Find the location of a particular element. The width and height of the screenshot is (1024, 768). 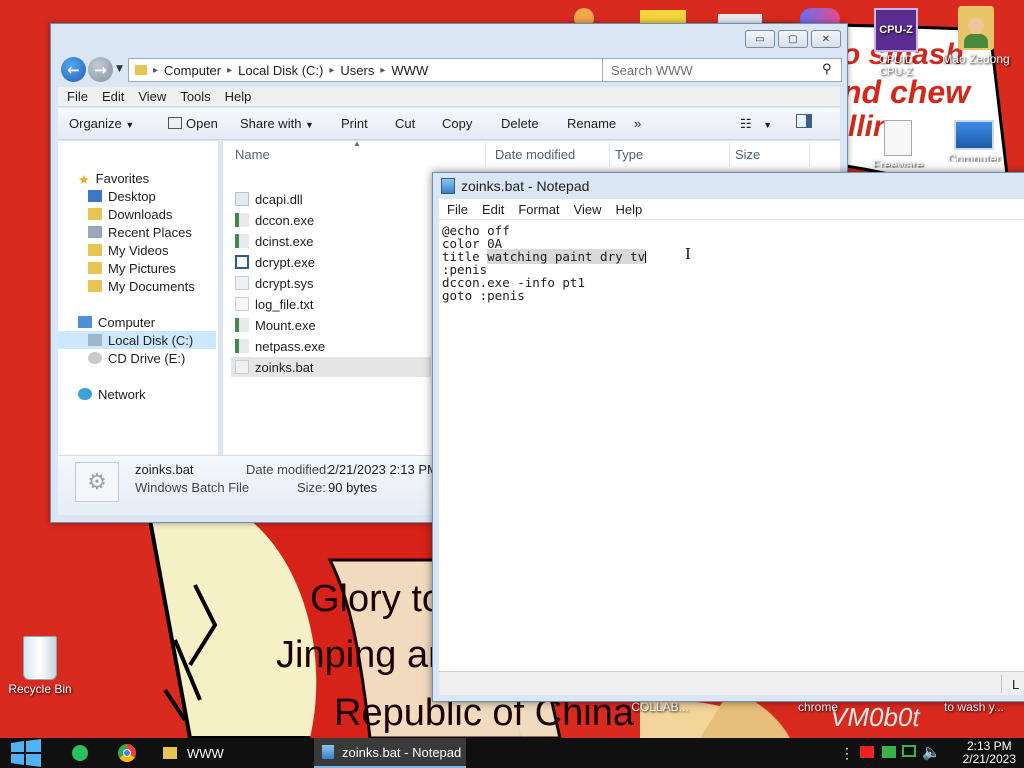

taskbar-app-chat is located at coordinates (80, 753).